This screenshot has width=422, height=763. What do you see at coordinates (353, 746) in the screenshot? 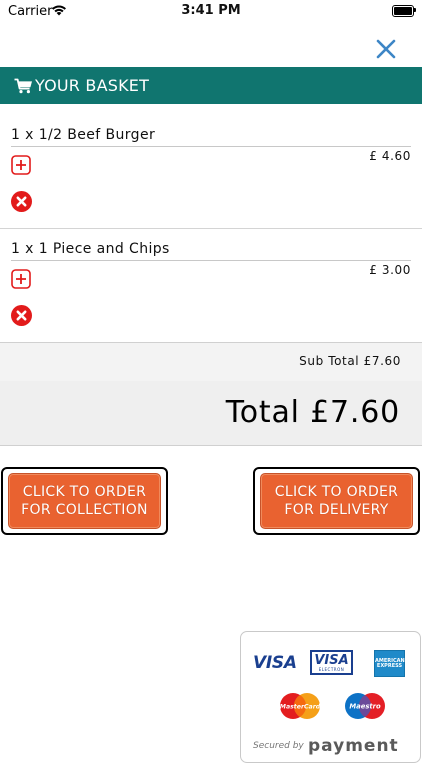
I see `payment-provider-logo: payment` at bounding box center [353, 746].